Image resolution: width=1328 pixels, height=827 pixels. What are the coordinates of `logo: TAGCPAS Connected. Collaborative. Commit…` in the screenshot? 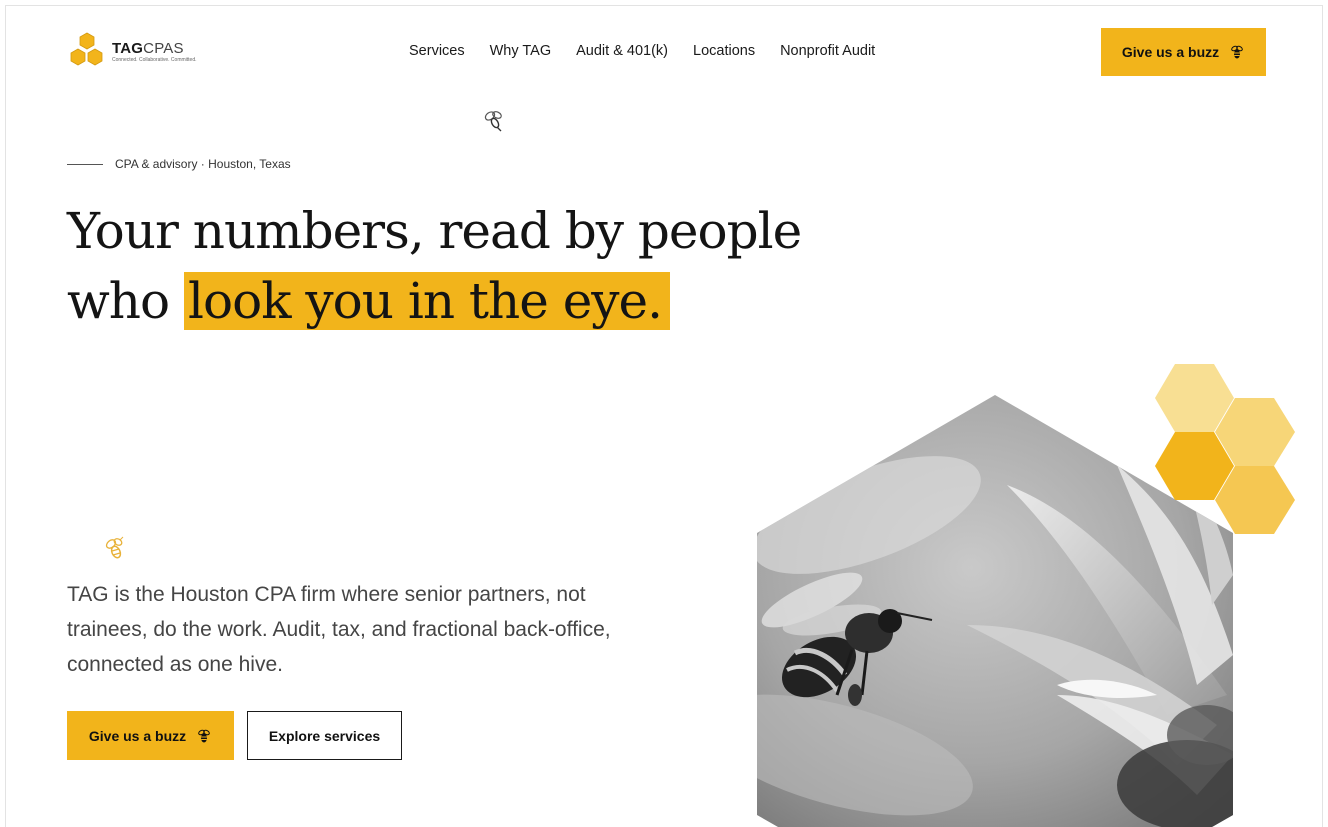 It's located at (131, 52).